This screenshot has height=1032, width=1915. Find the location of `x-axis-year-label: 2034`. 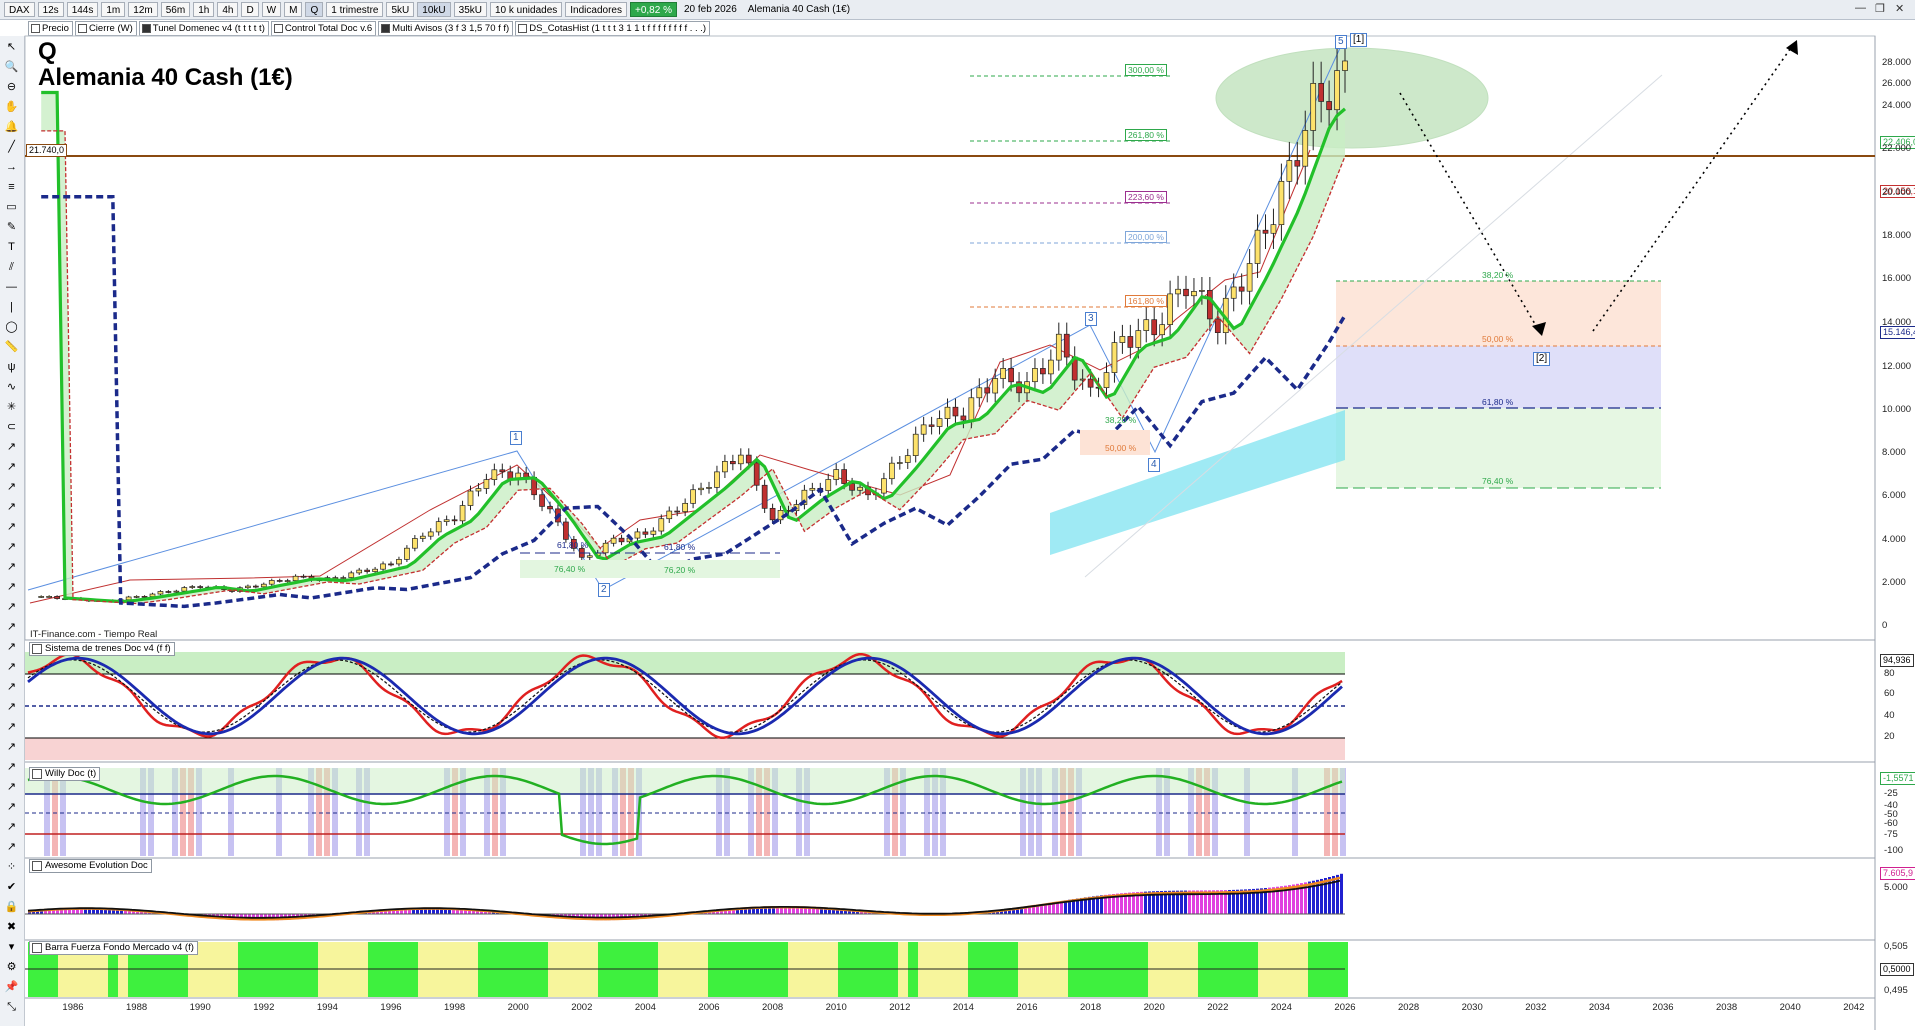

x-axis-year-label: 2034 is located at coordinates (1599, 1007).